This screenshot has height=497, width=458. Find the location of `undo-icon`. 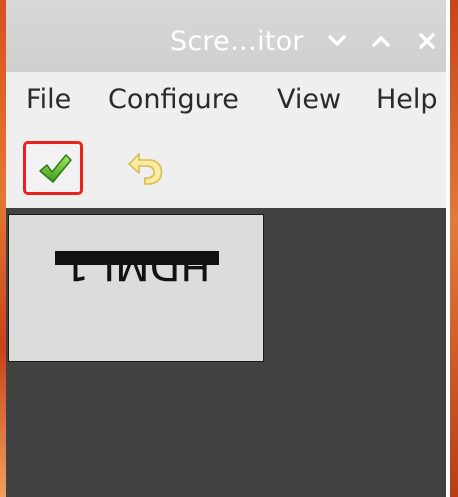

undo-icon is located at coordinates (145, 169).